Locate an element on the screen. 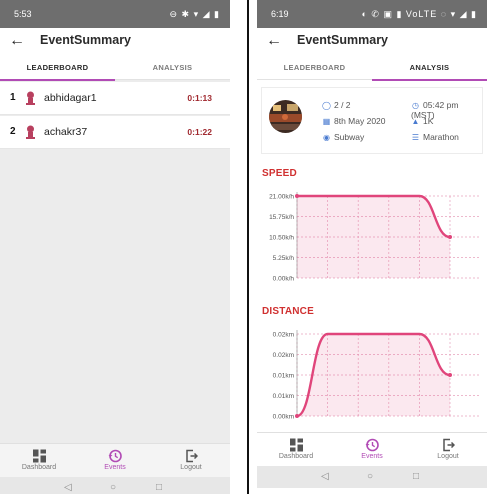  y-tick-label: 0.00k/h is located at coordinates (284, 279).